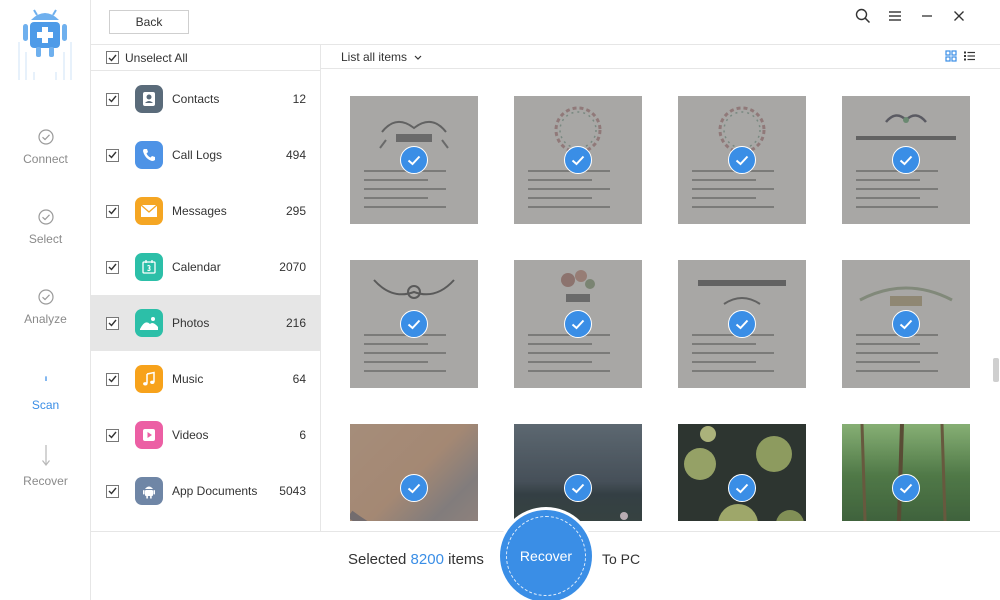  I want to click on category-count: 5043, so click(292, 491).